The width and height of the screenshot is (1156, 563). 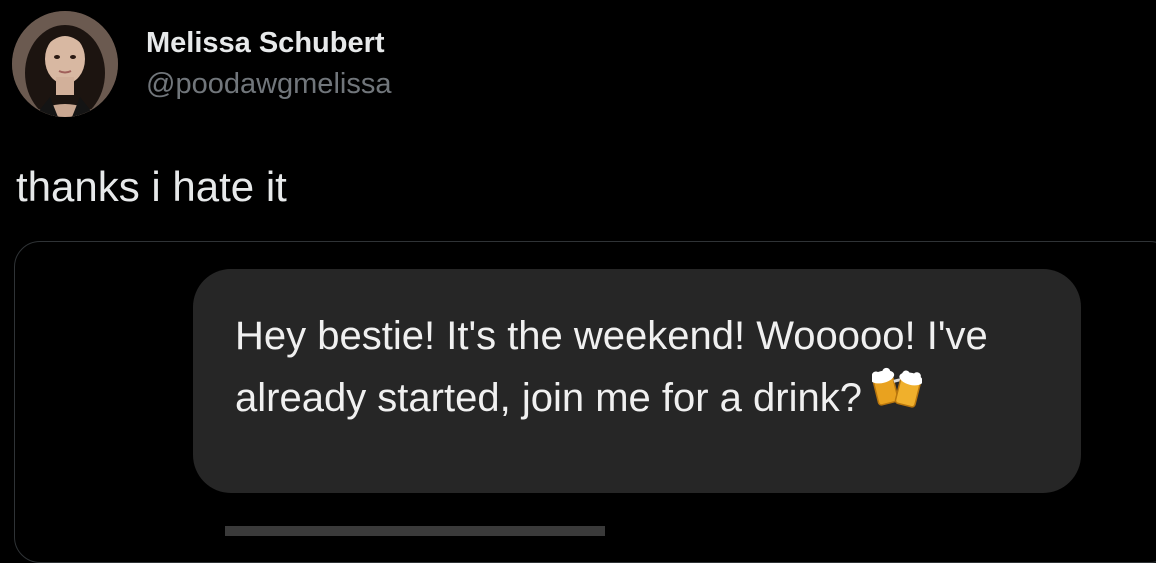 What do you see at coordinates (268, 84) in the screenshot?
I see `user-handle: @poodawgmelissa` at bounding box center [268, 84].